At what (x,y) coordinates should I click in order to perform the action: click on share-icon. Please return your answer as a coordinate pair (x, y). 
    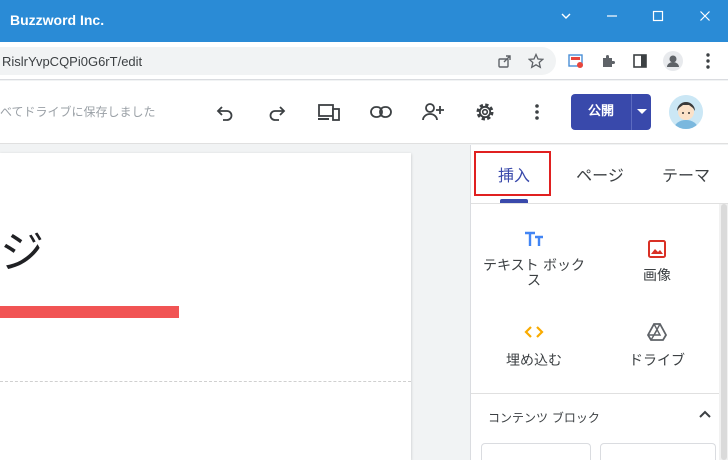
    Looking at the image, I should click on (505, 61).